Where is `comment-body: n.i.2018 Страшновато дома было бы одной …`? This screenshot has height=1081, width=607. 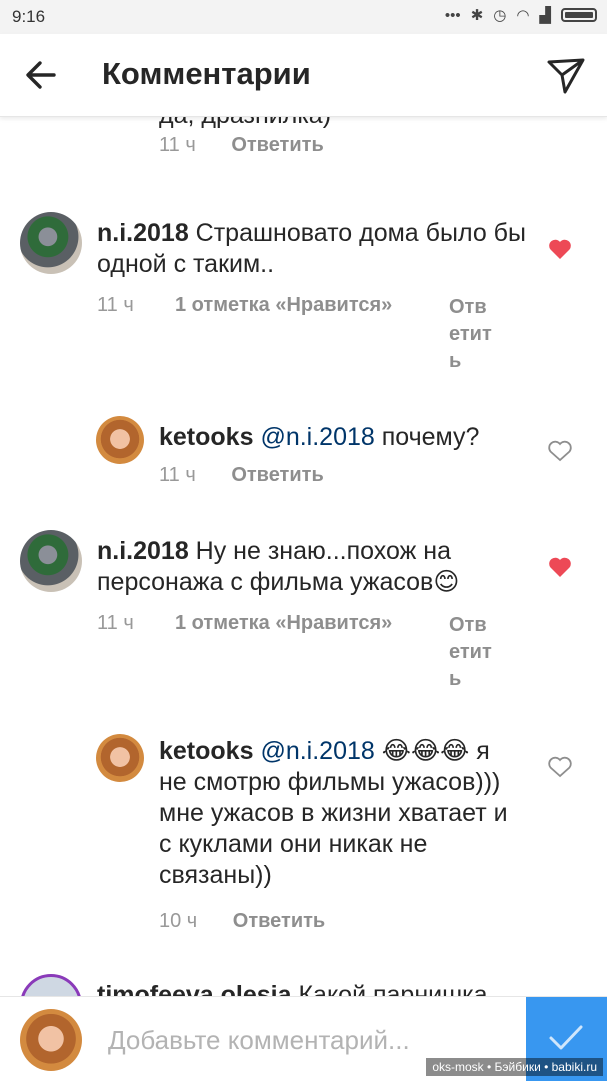 comment-body: n.i.2018 Страшновато дома было бы одной … is located at coordinates (312, 249).